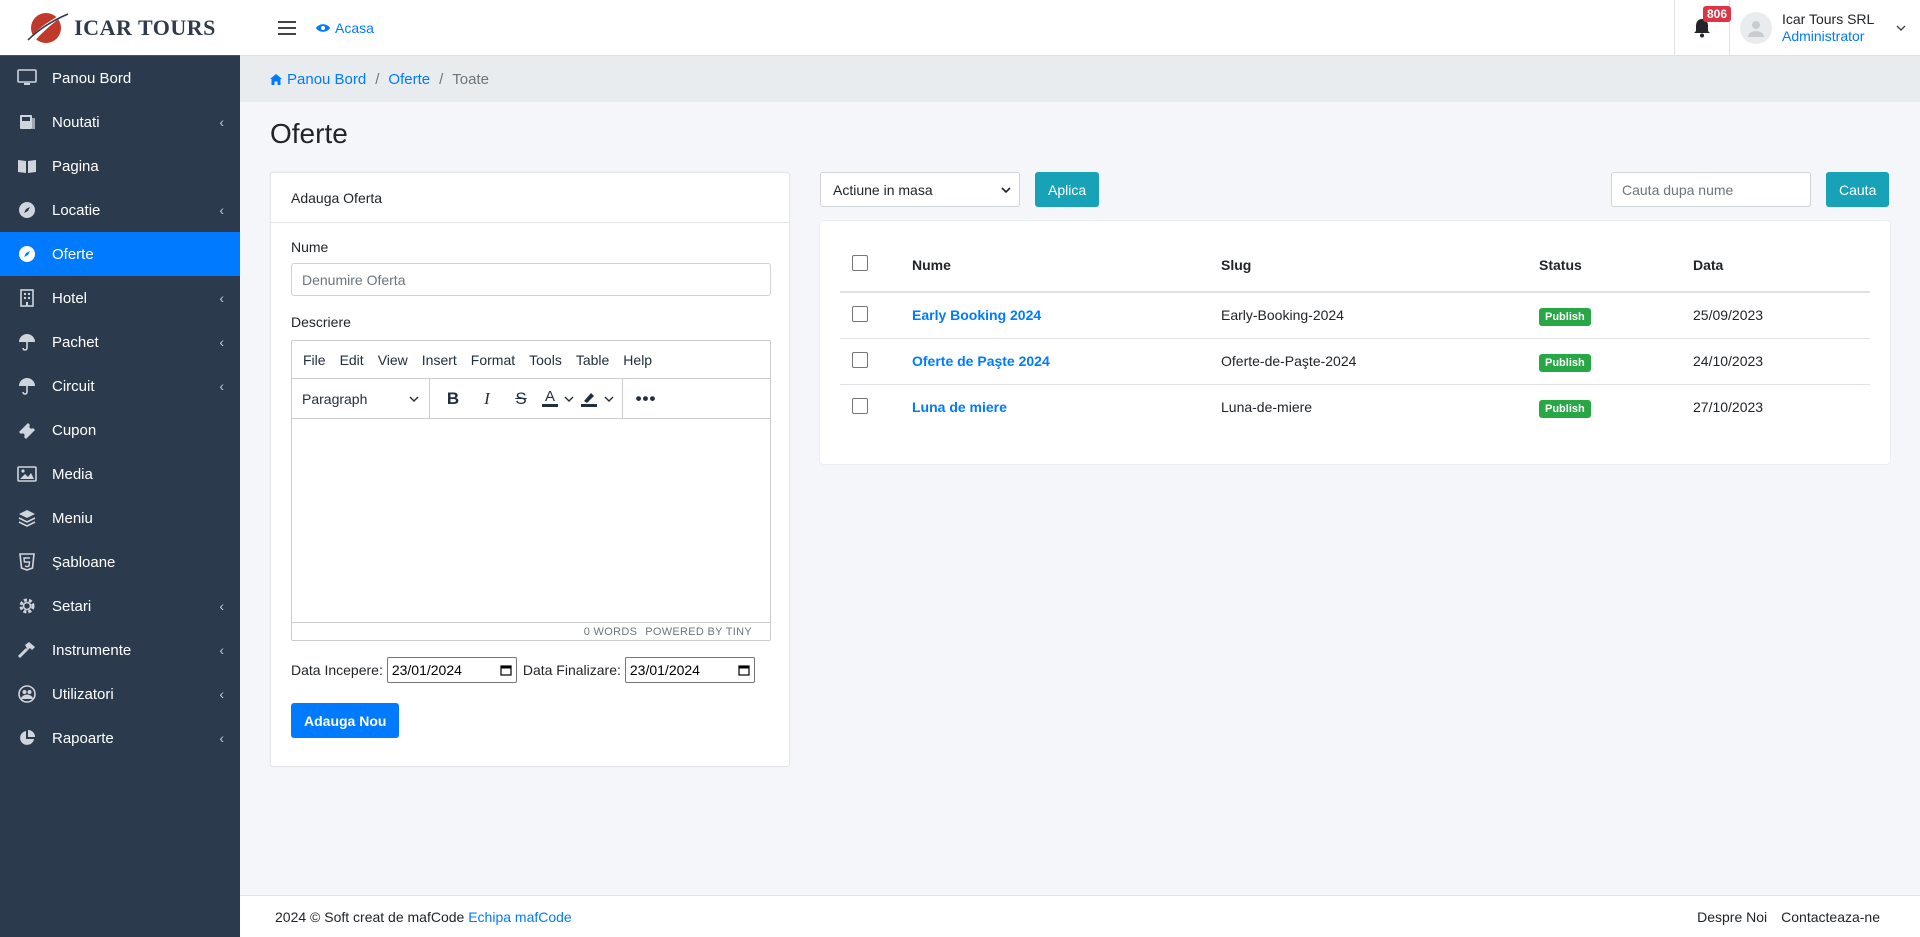 The image size is (1920, 937). I want to click on sidebar-item-meniu: Meniu, so click(120, 518).